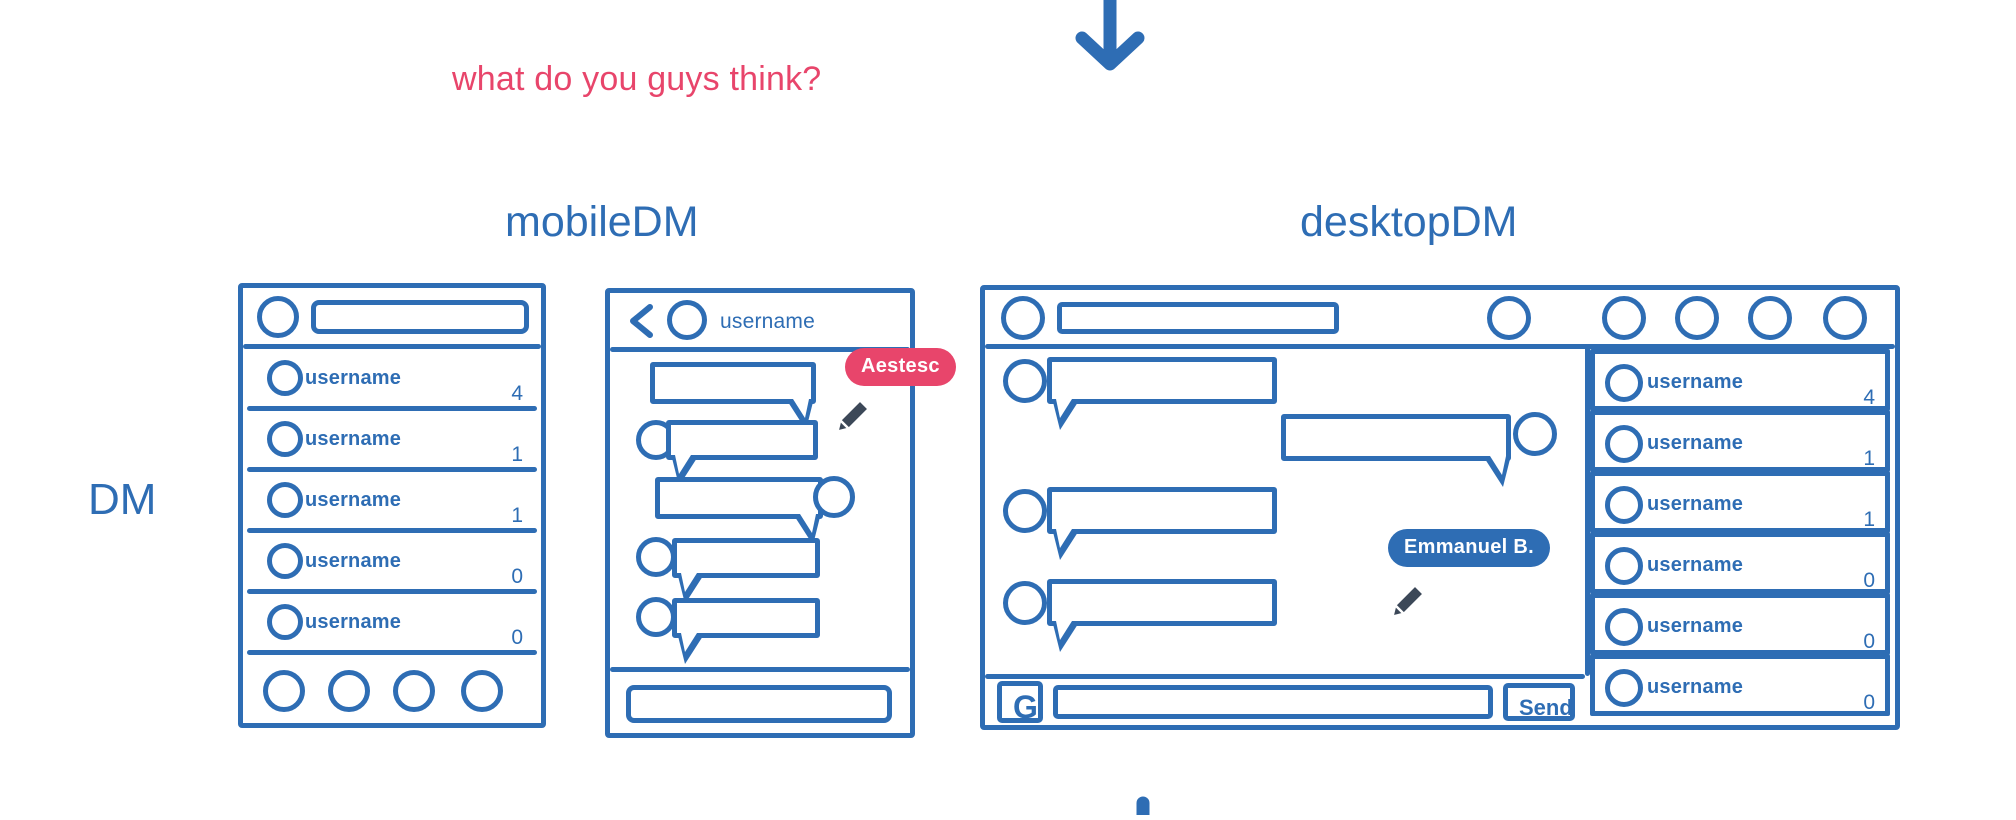  What do you see at coordinates (392, 652) in the screenshot?
I see `list-divider` at bounding box center [392, 652].